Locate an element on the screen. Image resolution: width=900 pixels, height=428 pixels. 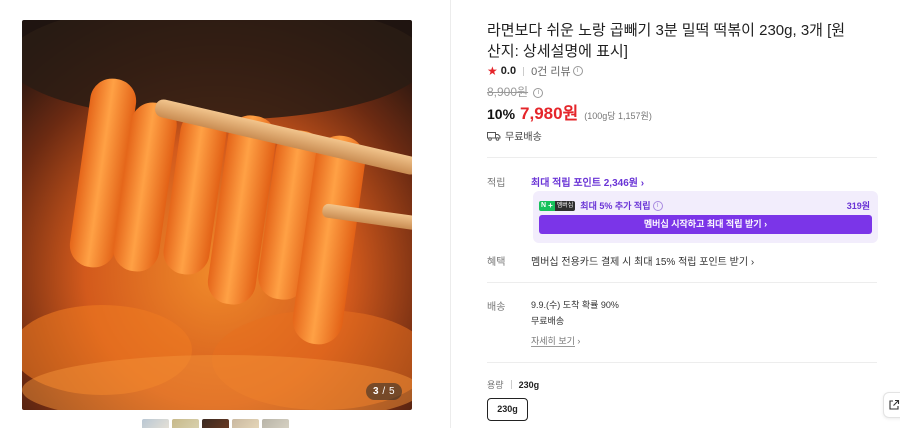
badge-n: N is located at coordinates (544, 205).